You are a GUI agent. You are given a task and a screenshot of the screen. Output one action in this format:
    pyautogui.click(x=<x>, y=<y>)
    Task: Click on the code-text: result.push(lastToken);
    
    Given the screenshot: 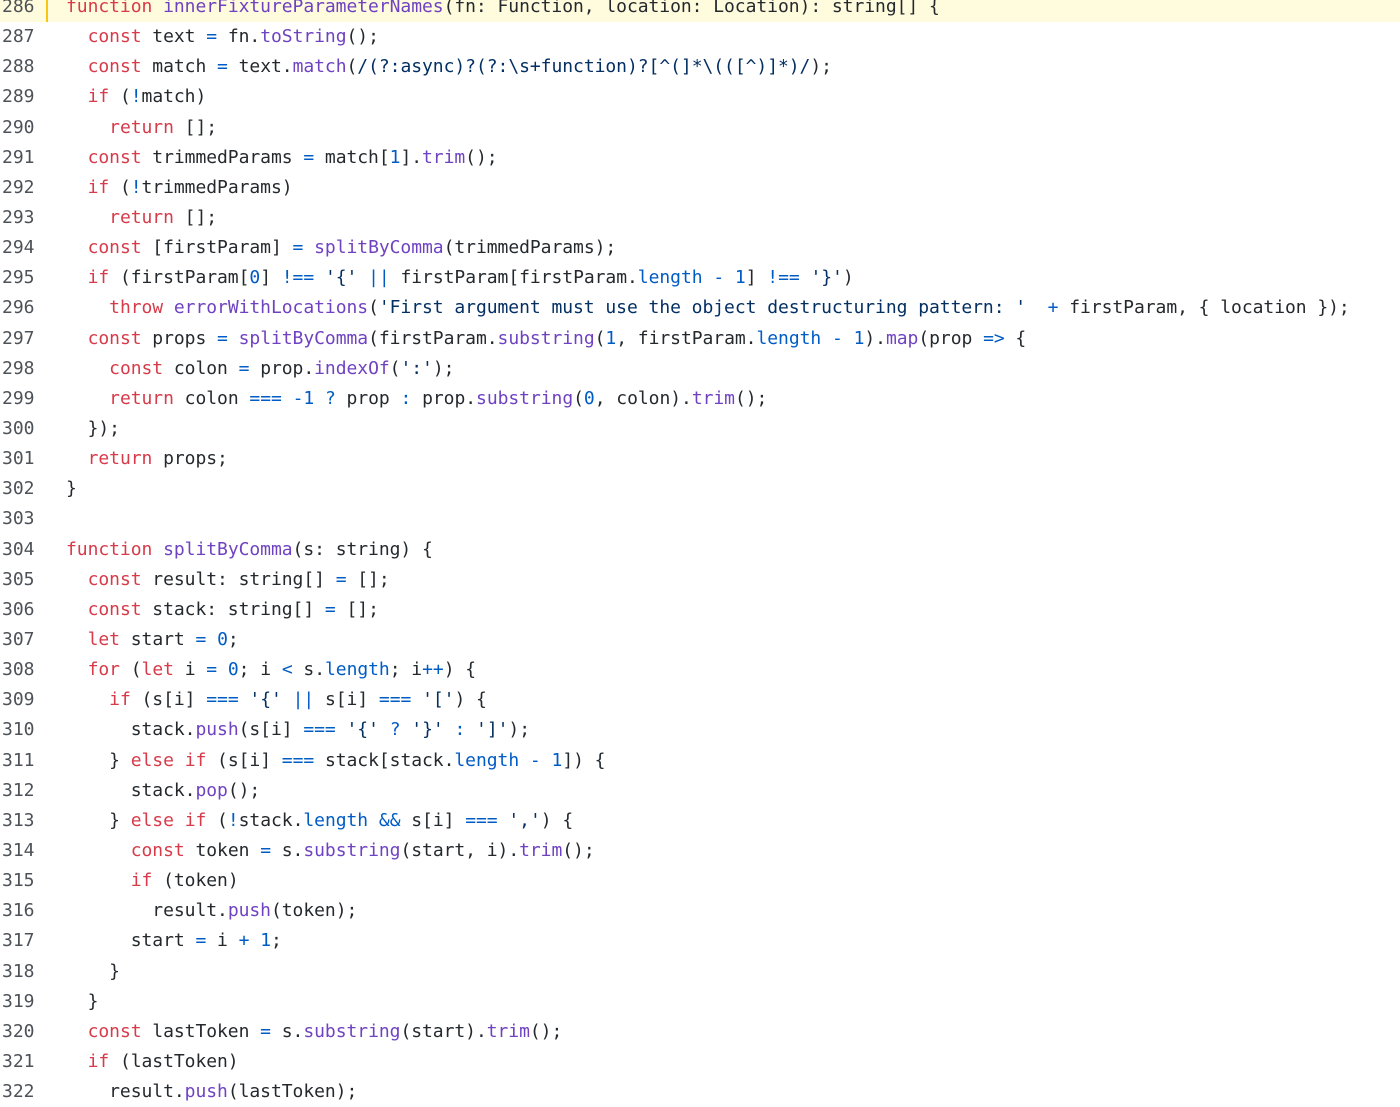 What is the action you would take?
    pyautogui.click(x=211, y=1092)
    